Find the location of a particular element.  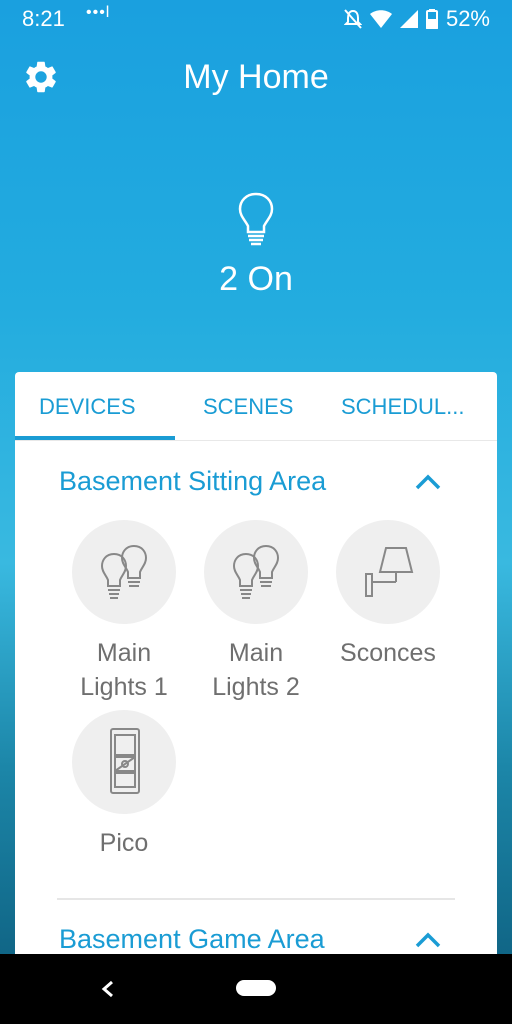

back-icon is located at coordinates (108, 989).